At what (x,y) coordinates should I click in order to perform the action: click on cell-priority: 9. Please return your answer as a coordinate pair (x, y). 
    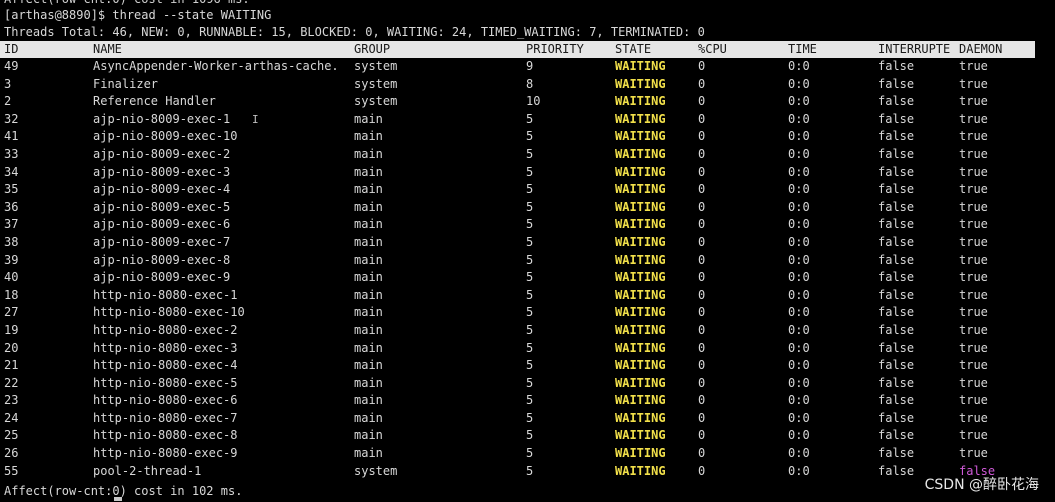
    Looking at the image, I should click on (530, 66).